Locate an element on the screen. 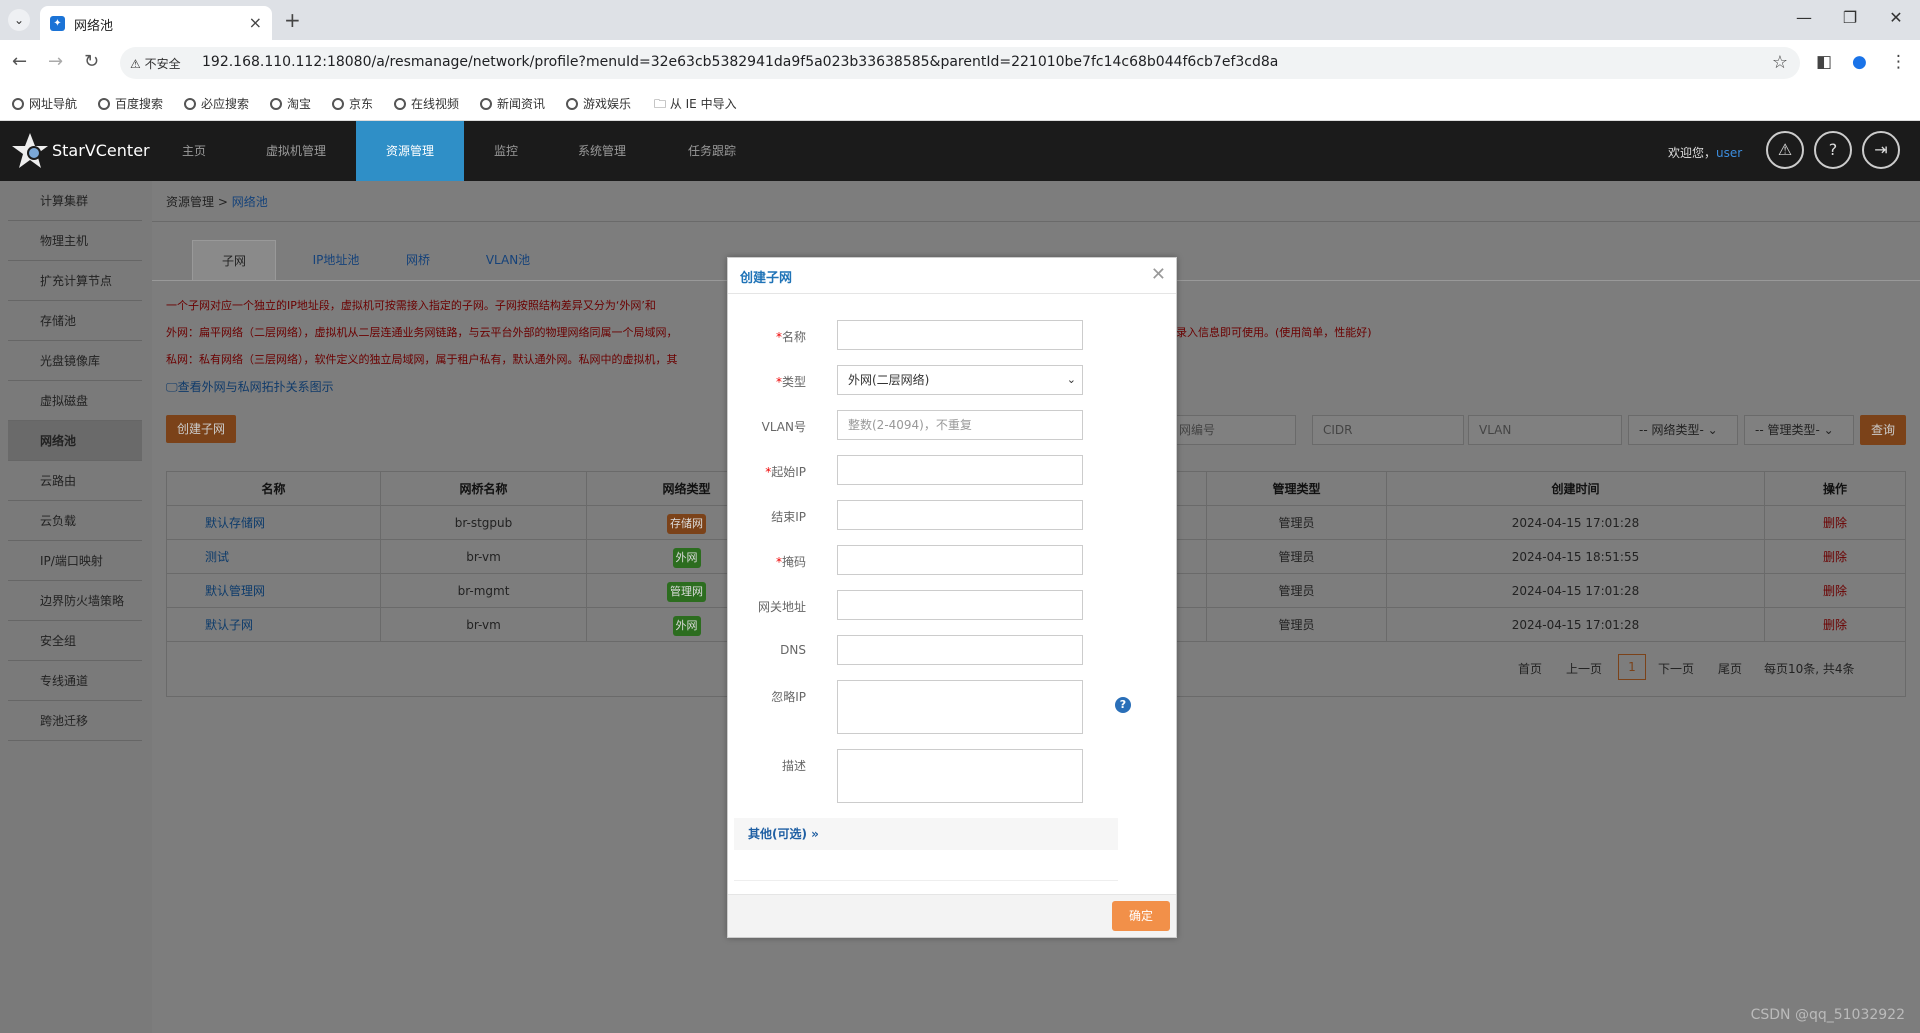 This screenshot has height=1033, width=1920. browser-tab: ✦ 网络池 × is located at coordinates (156, 23).